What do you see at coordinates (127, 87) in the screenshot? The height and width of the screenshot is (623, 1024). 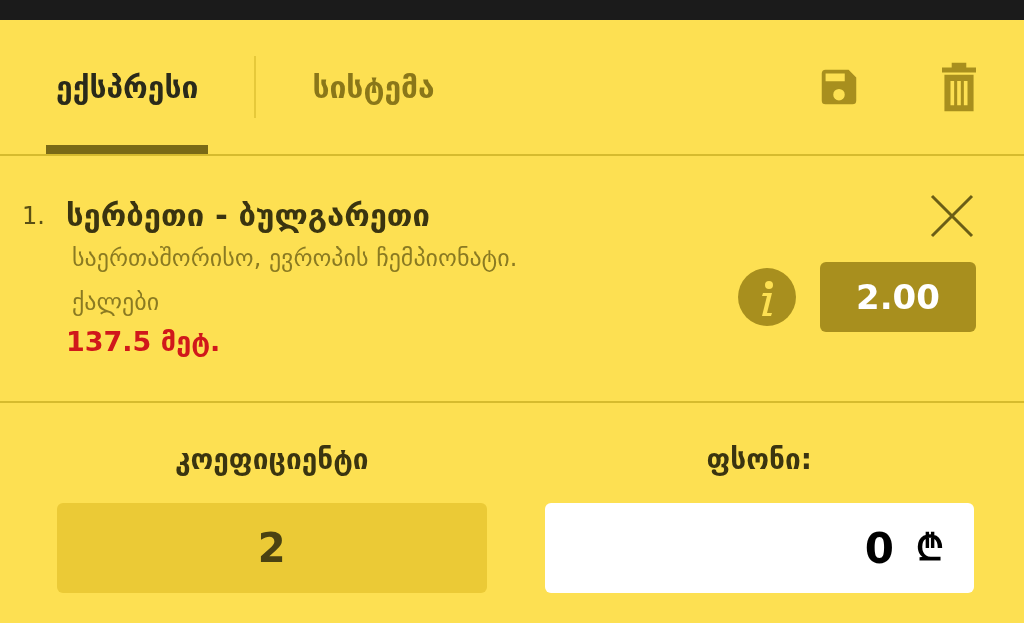 I see `tab: ექსპრესი` at bounding box center [127, 87].